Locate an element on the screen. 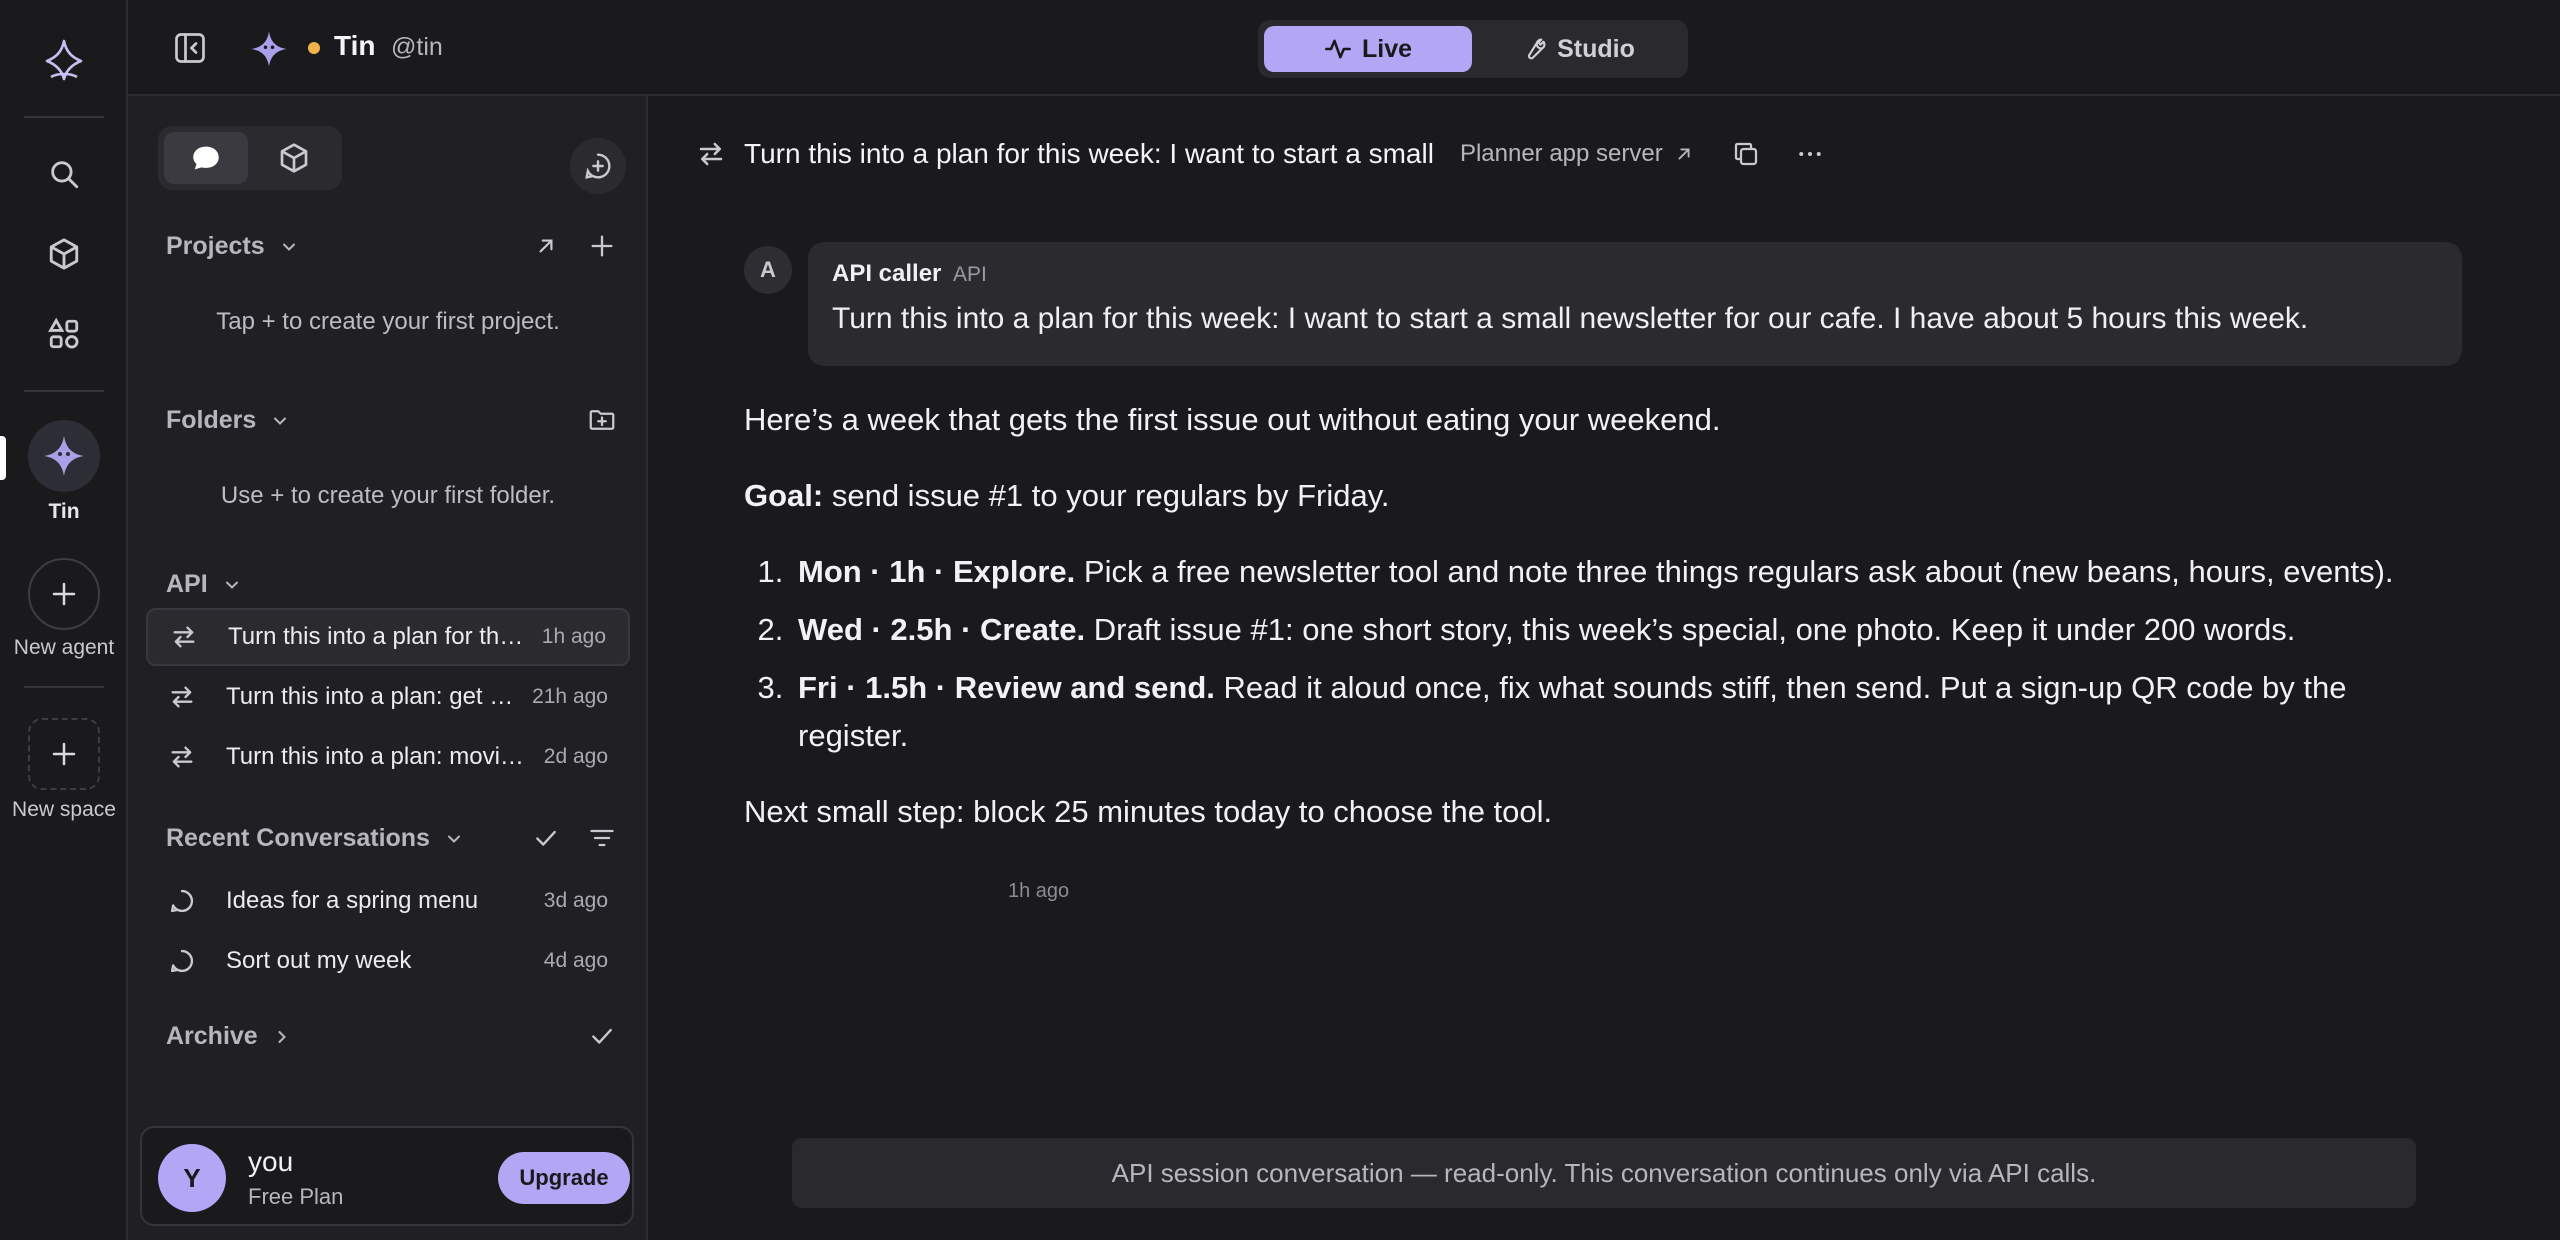 This screenshot has height=1240, width=2560. live-mode-button: Live is located at coordinates (1368, 49).